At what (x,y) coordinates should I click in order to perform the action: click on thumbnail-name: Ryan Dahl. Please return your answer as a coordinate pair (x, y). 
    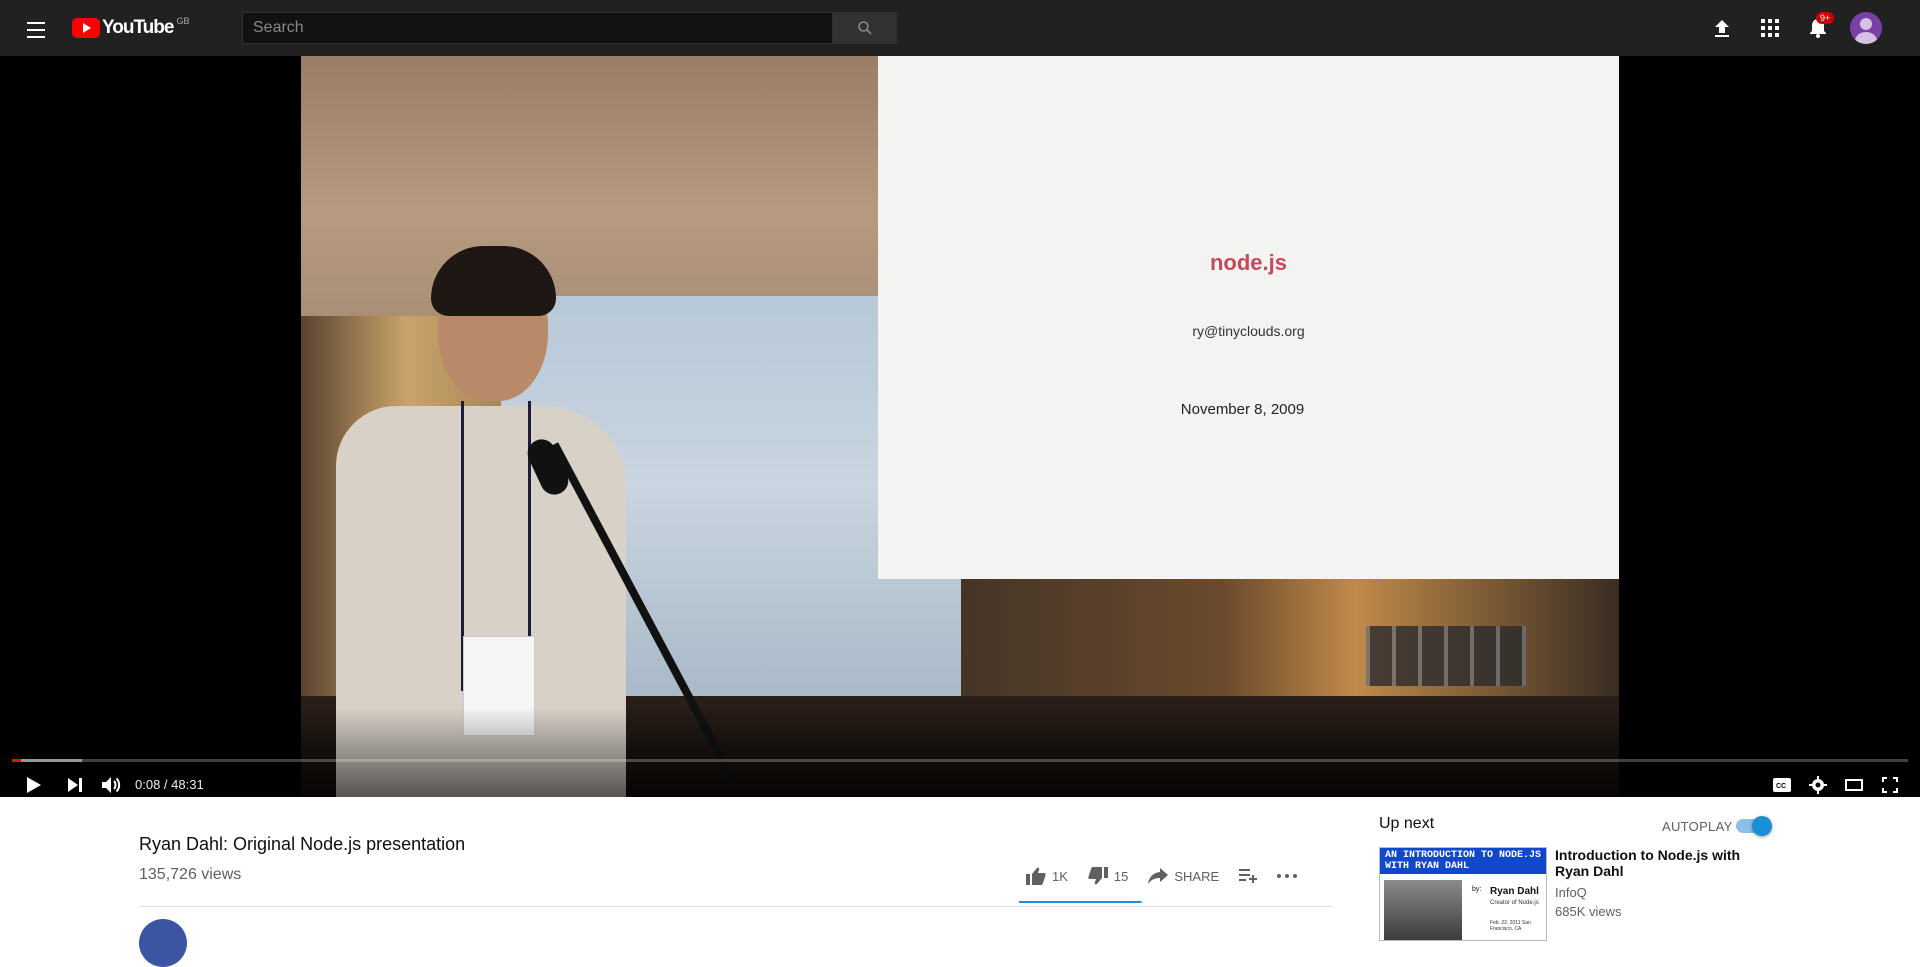
    Looking at the image, I should click on (1514, 891).